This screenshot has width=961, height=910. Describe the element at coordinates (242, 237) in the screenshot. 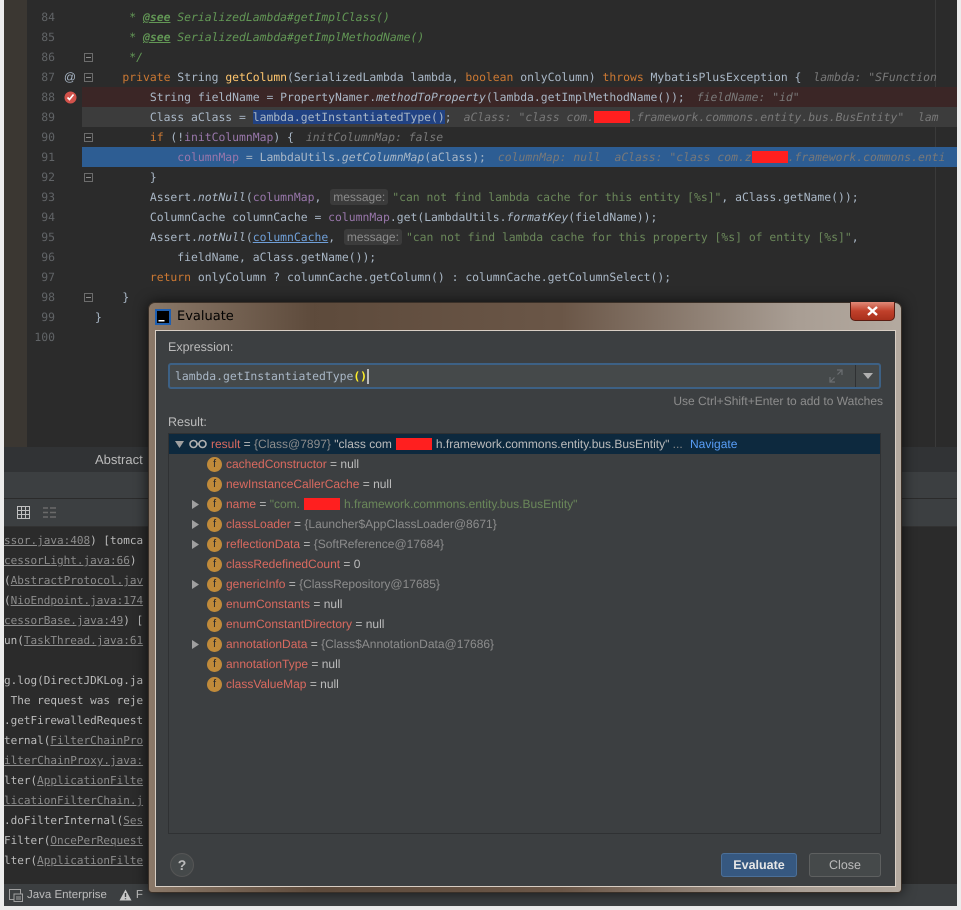

I see `code-line: Assert.notNull(columnCache,` at that location.